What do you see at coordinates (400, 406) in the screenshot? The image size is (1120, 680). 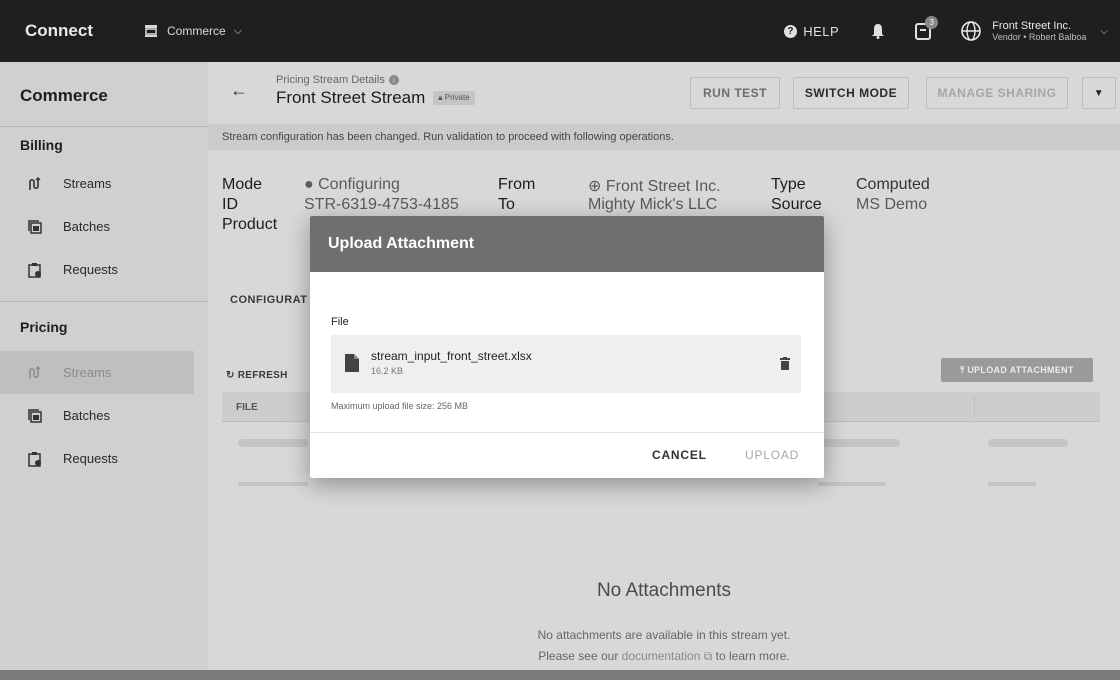 I see `max-upload-size-hint: Maximum upload file size: 256 MB` at bounding box center [400, 406].